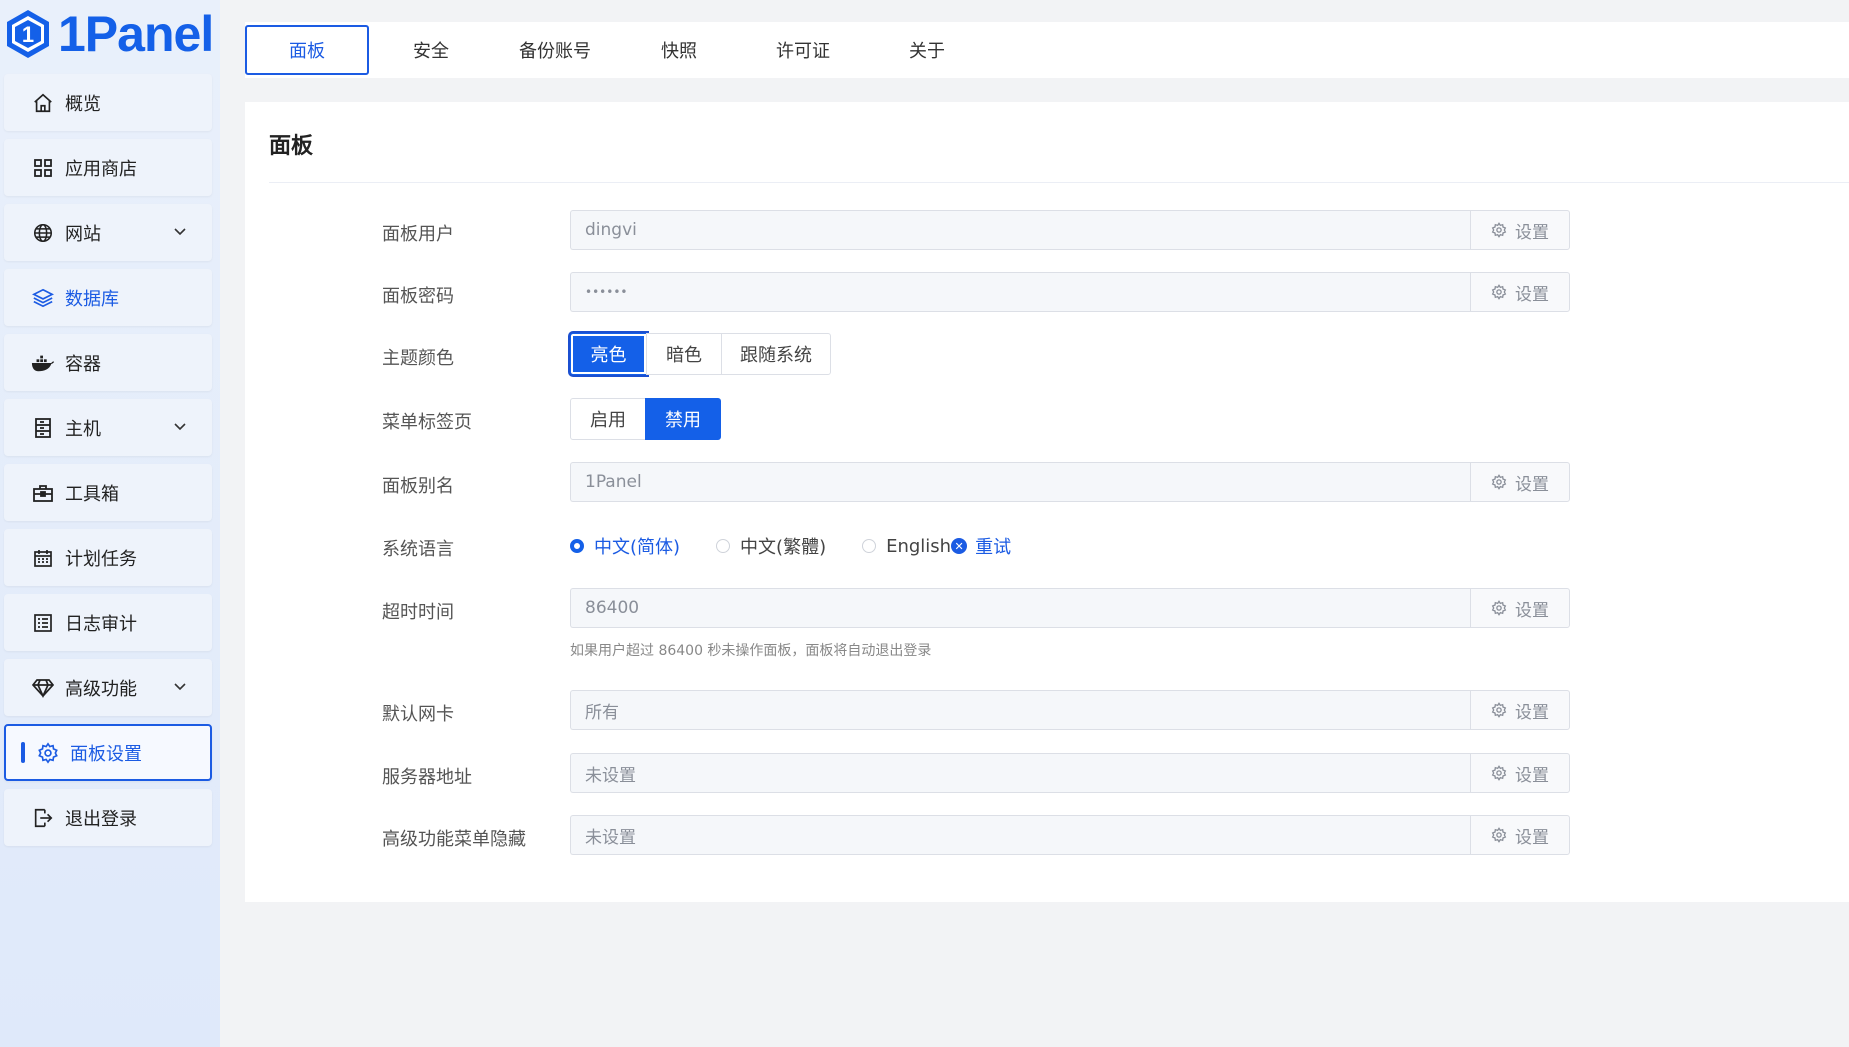 Image resolution: width=1849 pixels, height=1047 pixels. I want to click on divider, so click(1059, 182).